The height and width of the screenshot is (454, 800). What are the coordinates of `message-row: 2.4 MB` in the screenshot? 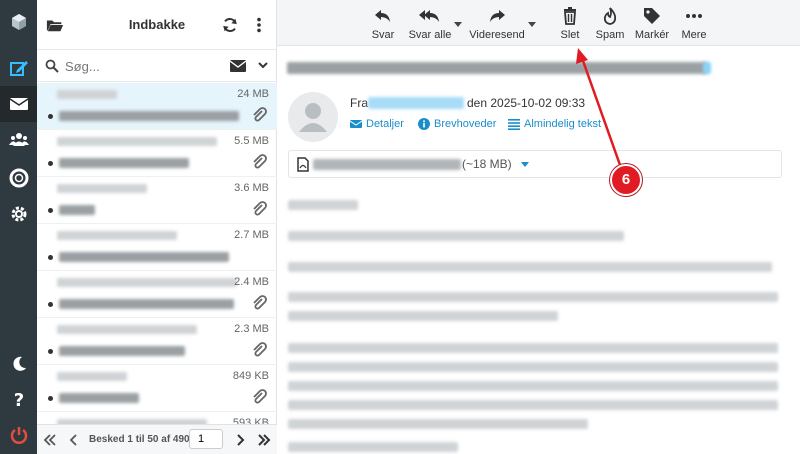 It's located at (157, 294).